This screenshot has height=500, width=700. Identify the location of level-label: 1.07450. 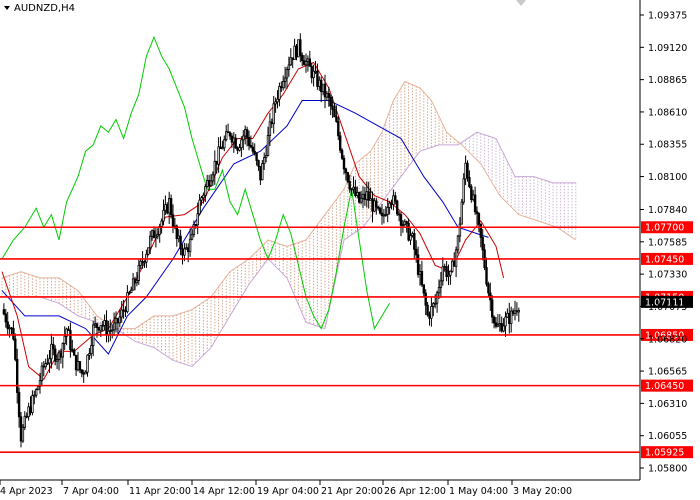
(664, 259).